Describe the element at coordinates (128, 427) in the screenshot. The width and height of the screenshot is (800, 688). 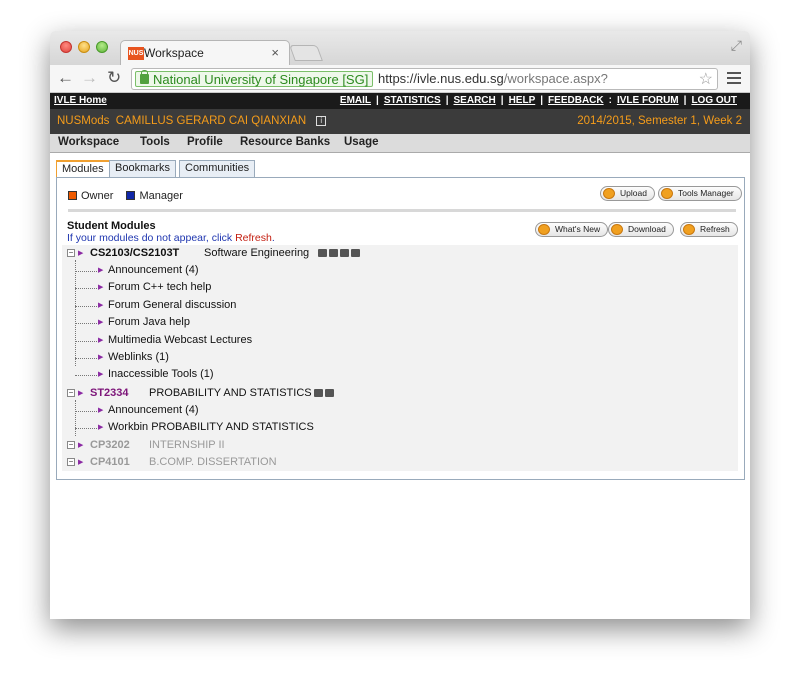
I see `item-type: Workbin` at that location.